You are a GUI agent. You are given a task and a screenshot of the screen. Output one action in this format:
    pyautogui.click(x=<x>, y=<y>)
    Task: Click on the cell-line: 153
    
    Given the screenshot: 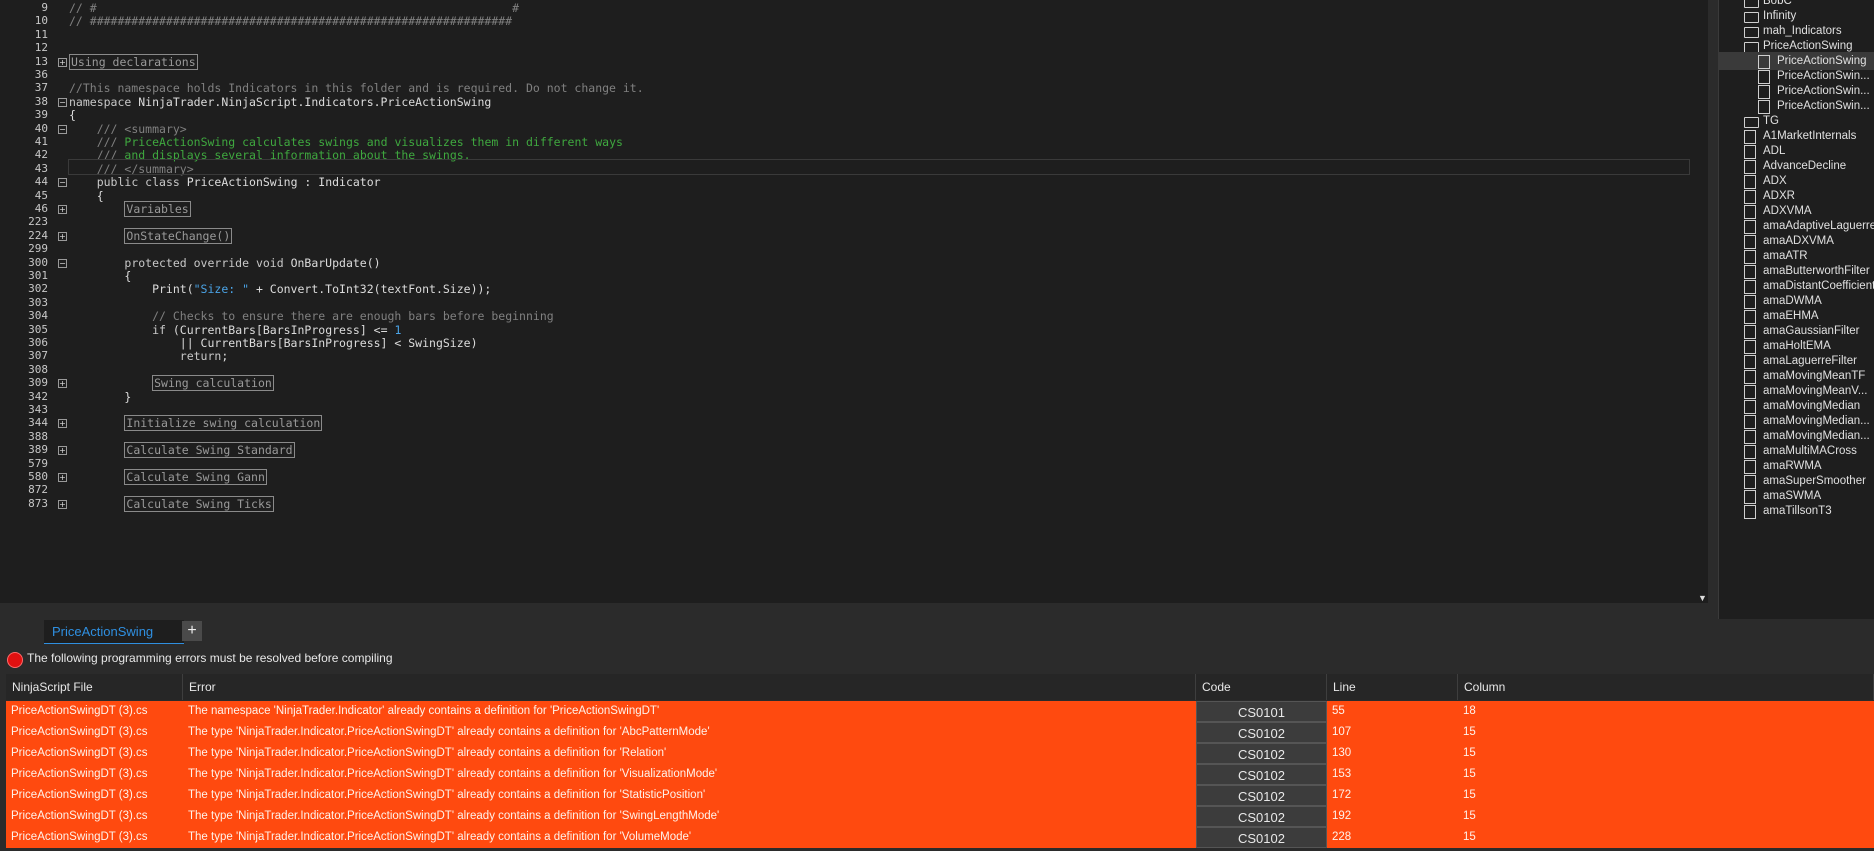 What is the action you would take?
    pyautogui.click(x=1342, y=774)
    